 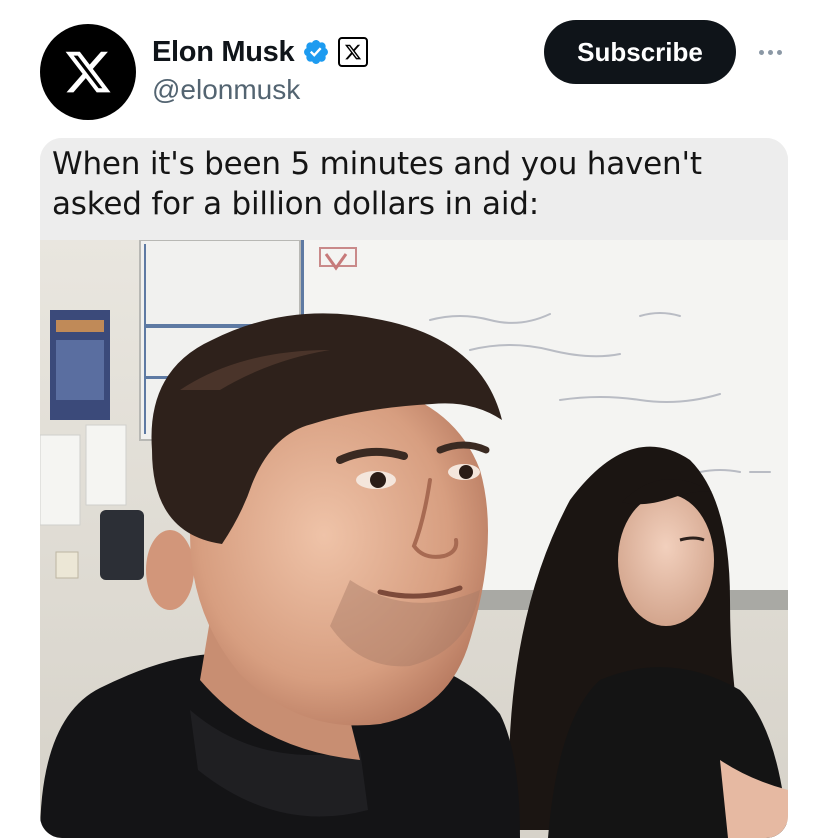 I want to click on x-logo-icon, so click(x=88, y=72).